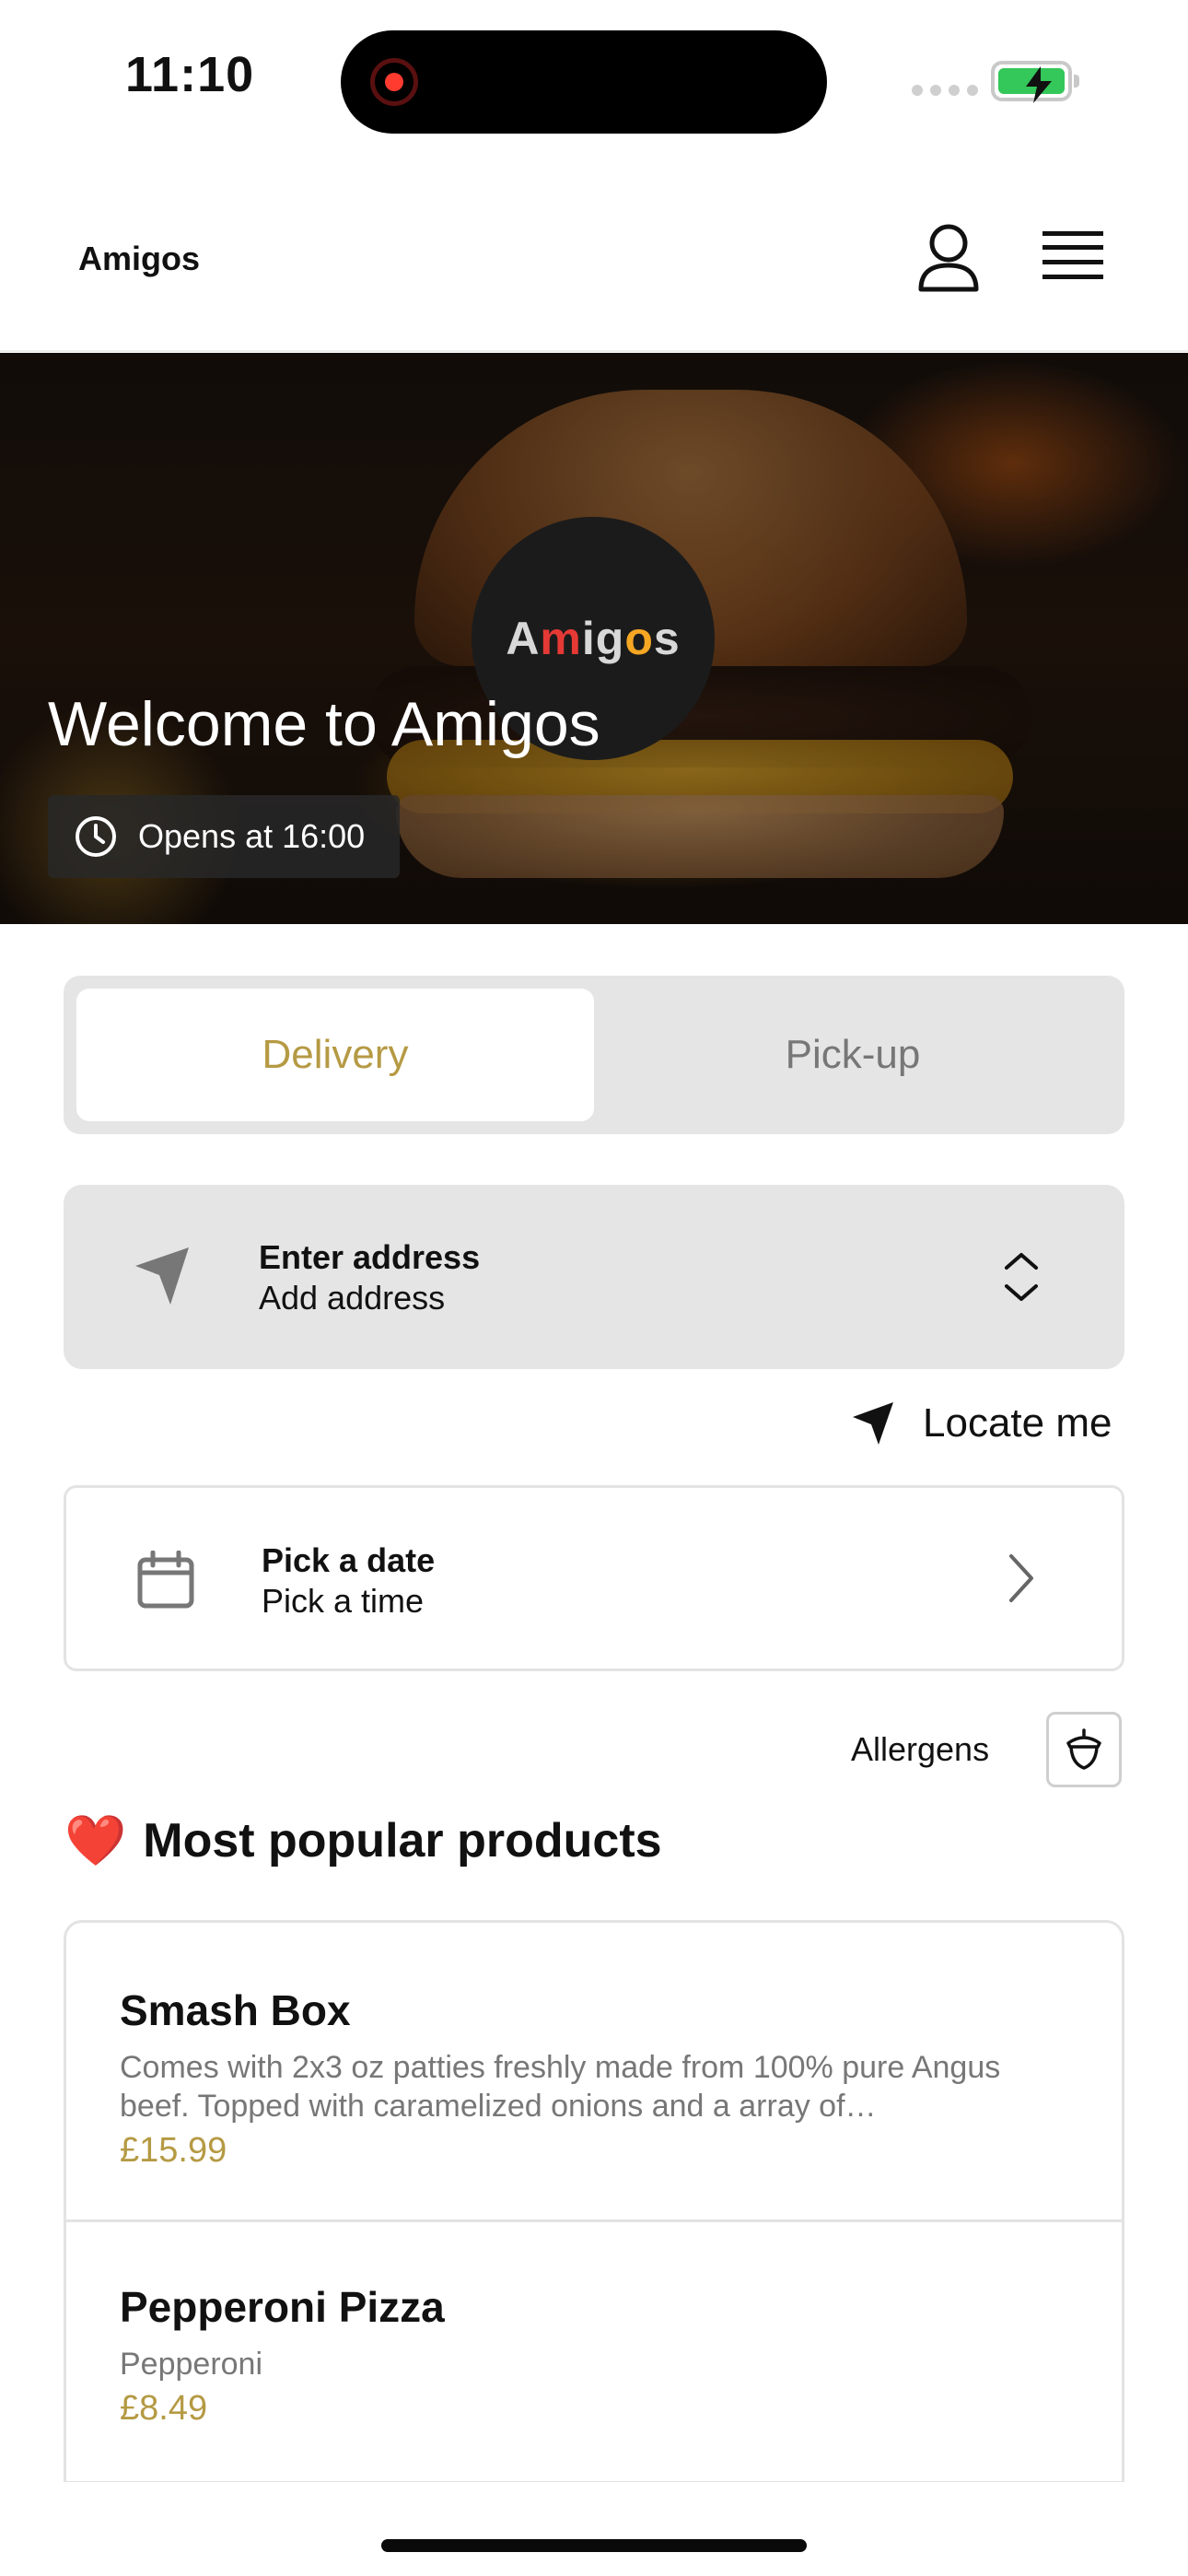 This screenshot has height=2576, width=1188. I want to click on product-price: £8.49, so click(164, 2408).